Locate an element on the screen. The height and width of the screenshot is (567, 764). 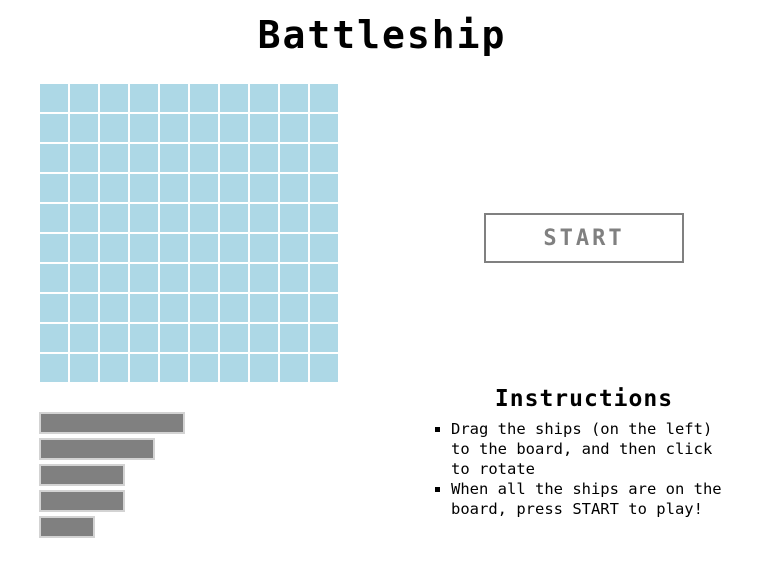
ship-destroyer is located at coordinates (67, 527).